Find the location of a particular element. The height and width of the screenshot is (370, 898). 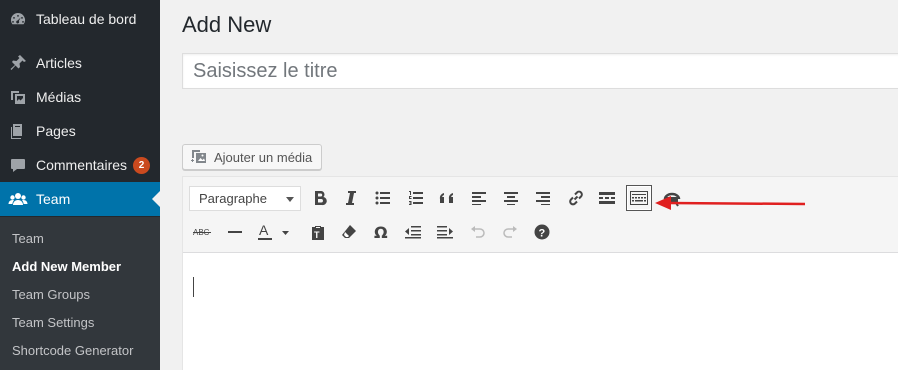

bold-button is located at coordinates (320, 198).